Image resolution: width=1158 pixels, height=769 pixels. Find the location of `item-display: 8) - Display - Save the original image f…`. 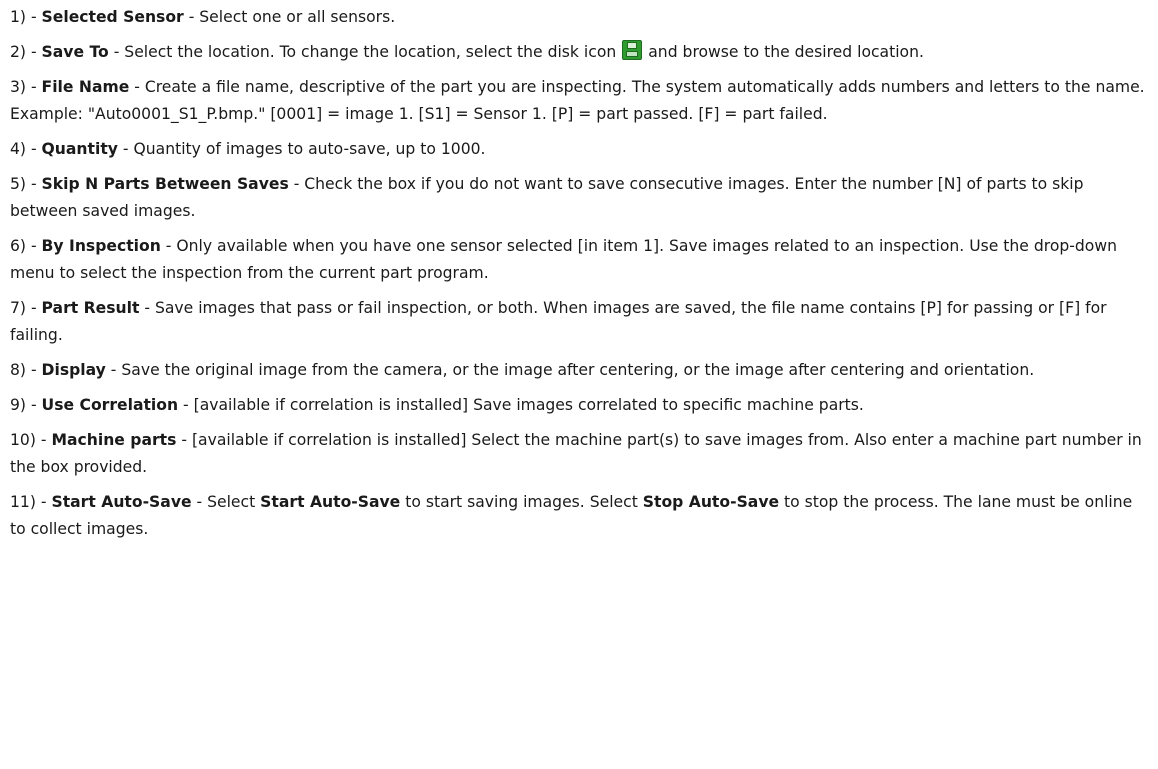

item-display: 8) - Display - Save the original image f… is located at coordinates (579, 370).